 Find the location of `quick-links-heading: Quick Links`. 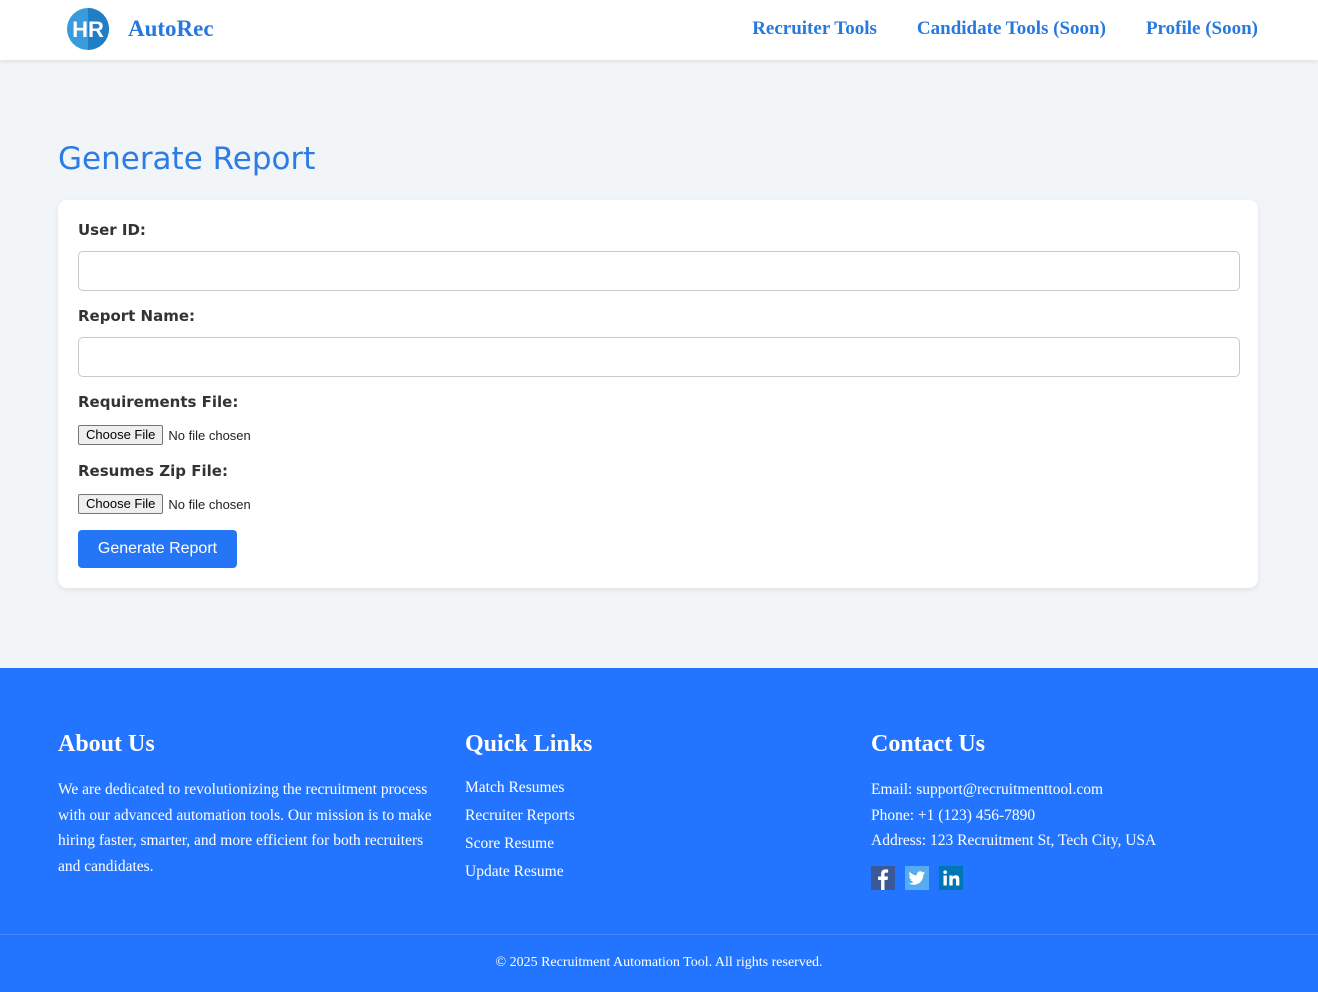

quick-links-heading: Quick Links is located at coordinates (529, 744).